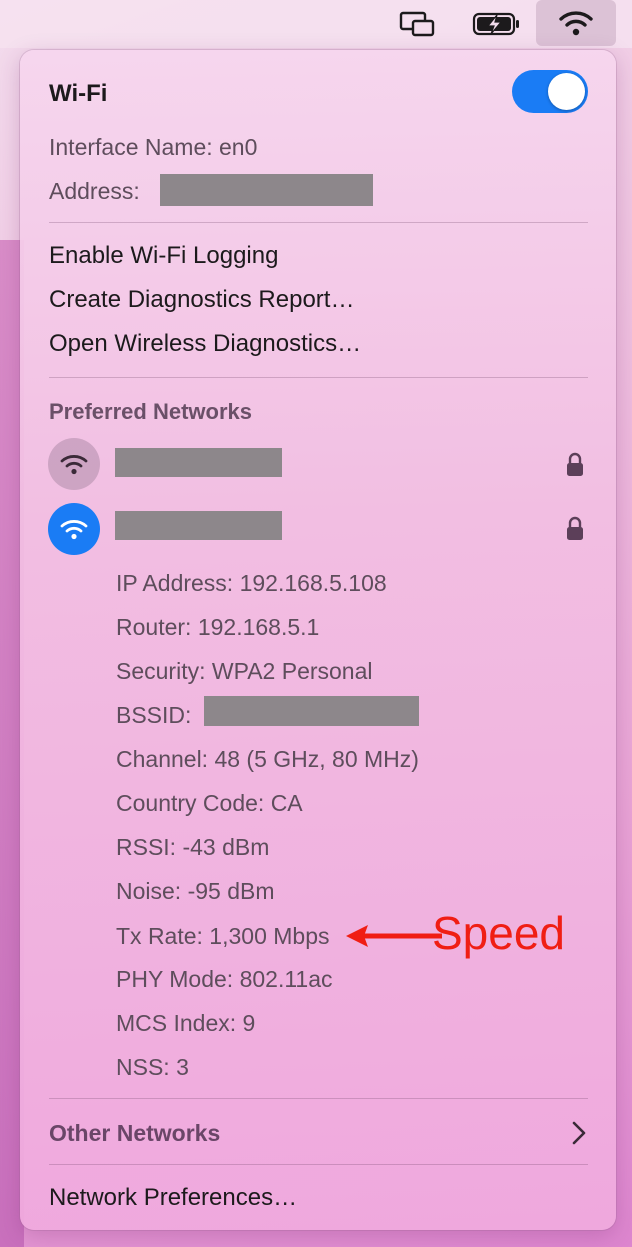 The height and width of the screenshot is (1247, 632). Describe the element at coordinates (193, 847) in the screenshot. I see `rssi: RSSI: -43 dBm` at that location.